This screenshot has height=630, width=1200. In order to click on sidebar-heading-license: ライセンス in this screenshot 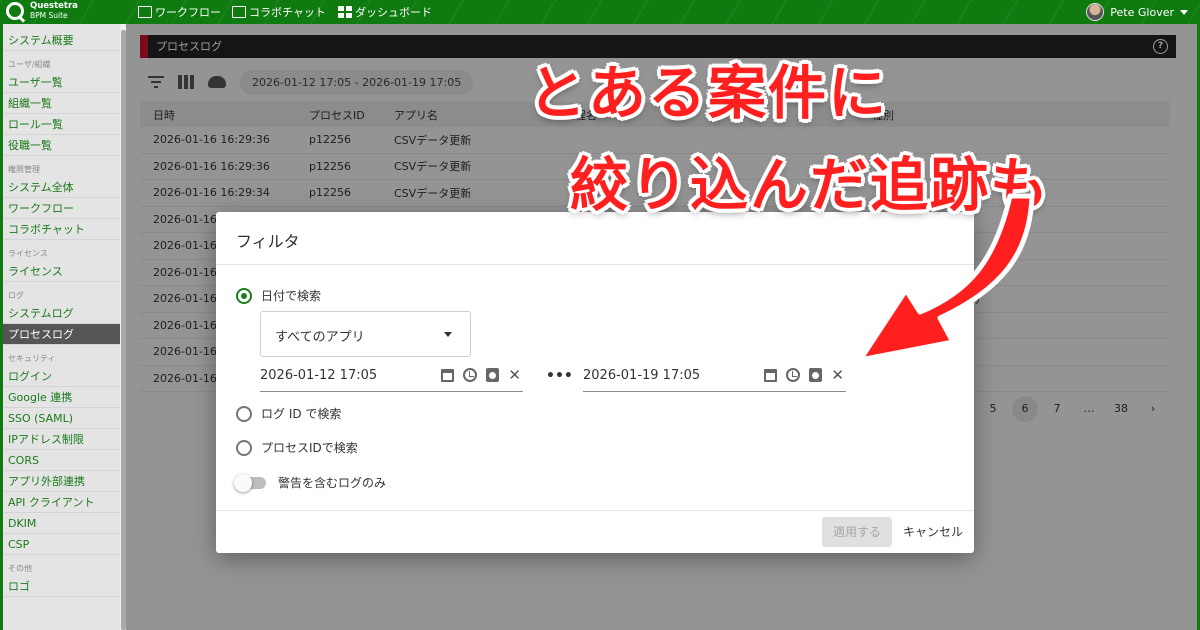, I will do `click(28, 253)`.